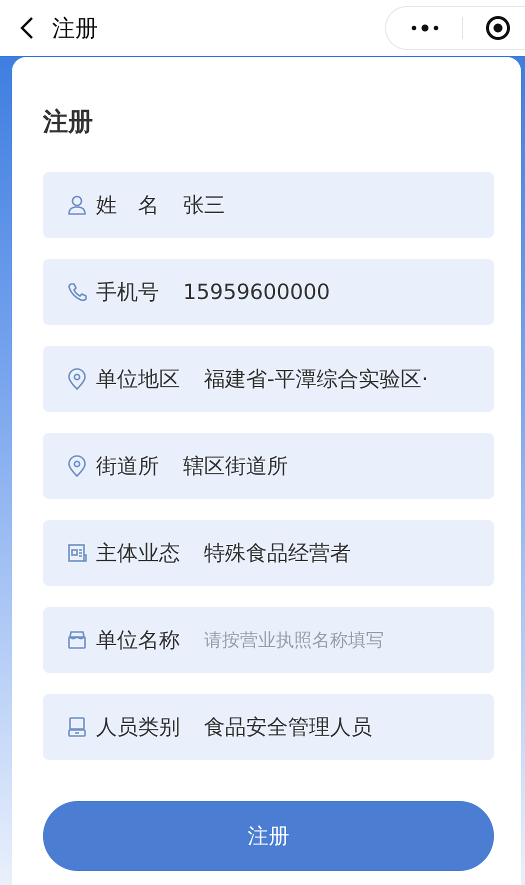 The image size is (525, 885). What do you see at coordinates (138, 379) in the screenshot?
I see `field-label: 单位地区` at bounding box center [138, 379].